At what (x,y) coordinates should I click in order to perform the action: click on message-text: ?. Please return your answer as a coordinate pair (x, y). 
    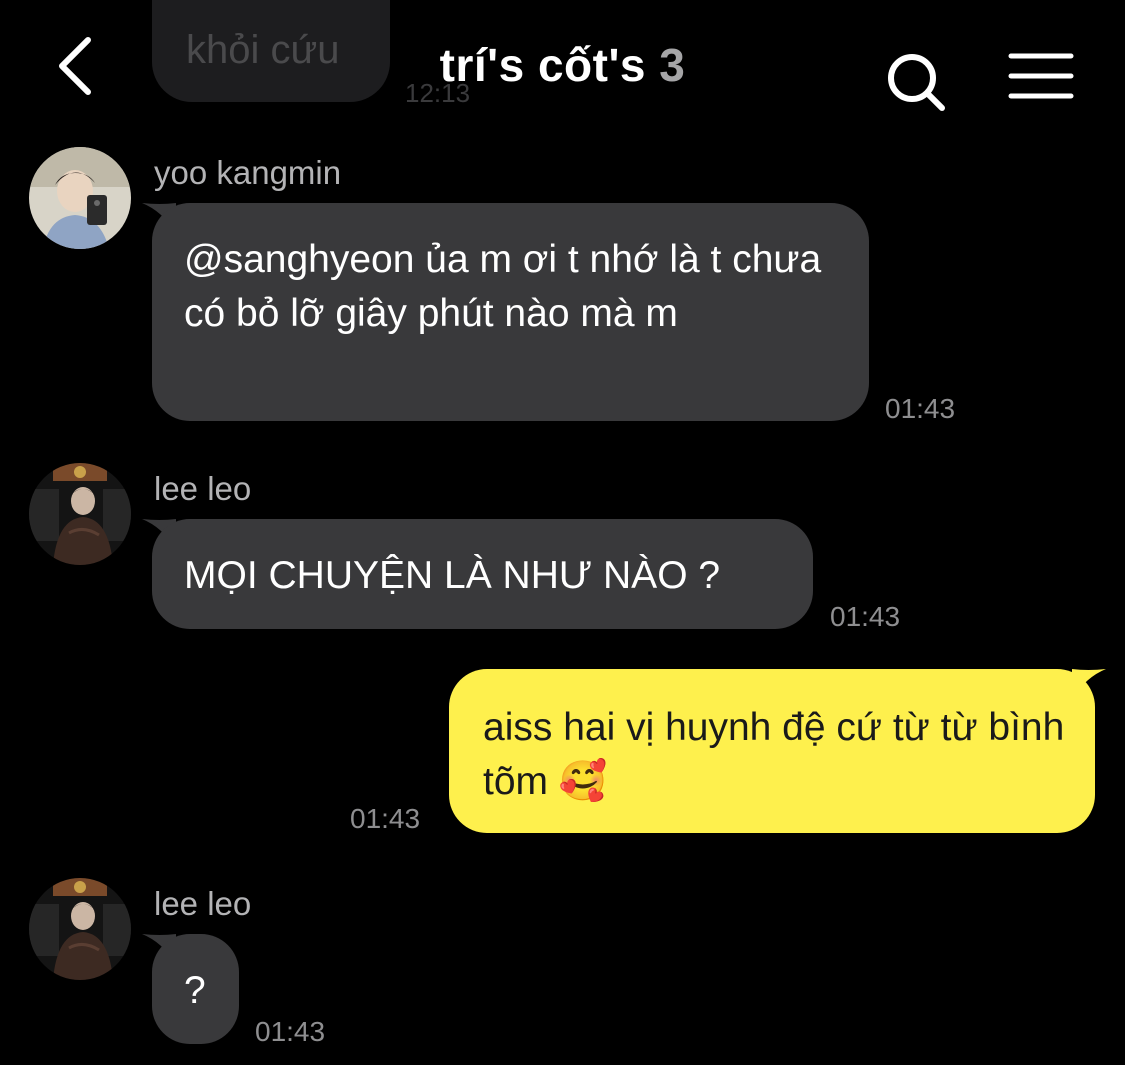
    Looking at the image, I should click on (195, 990).